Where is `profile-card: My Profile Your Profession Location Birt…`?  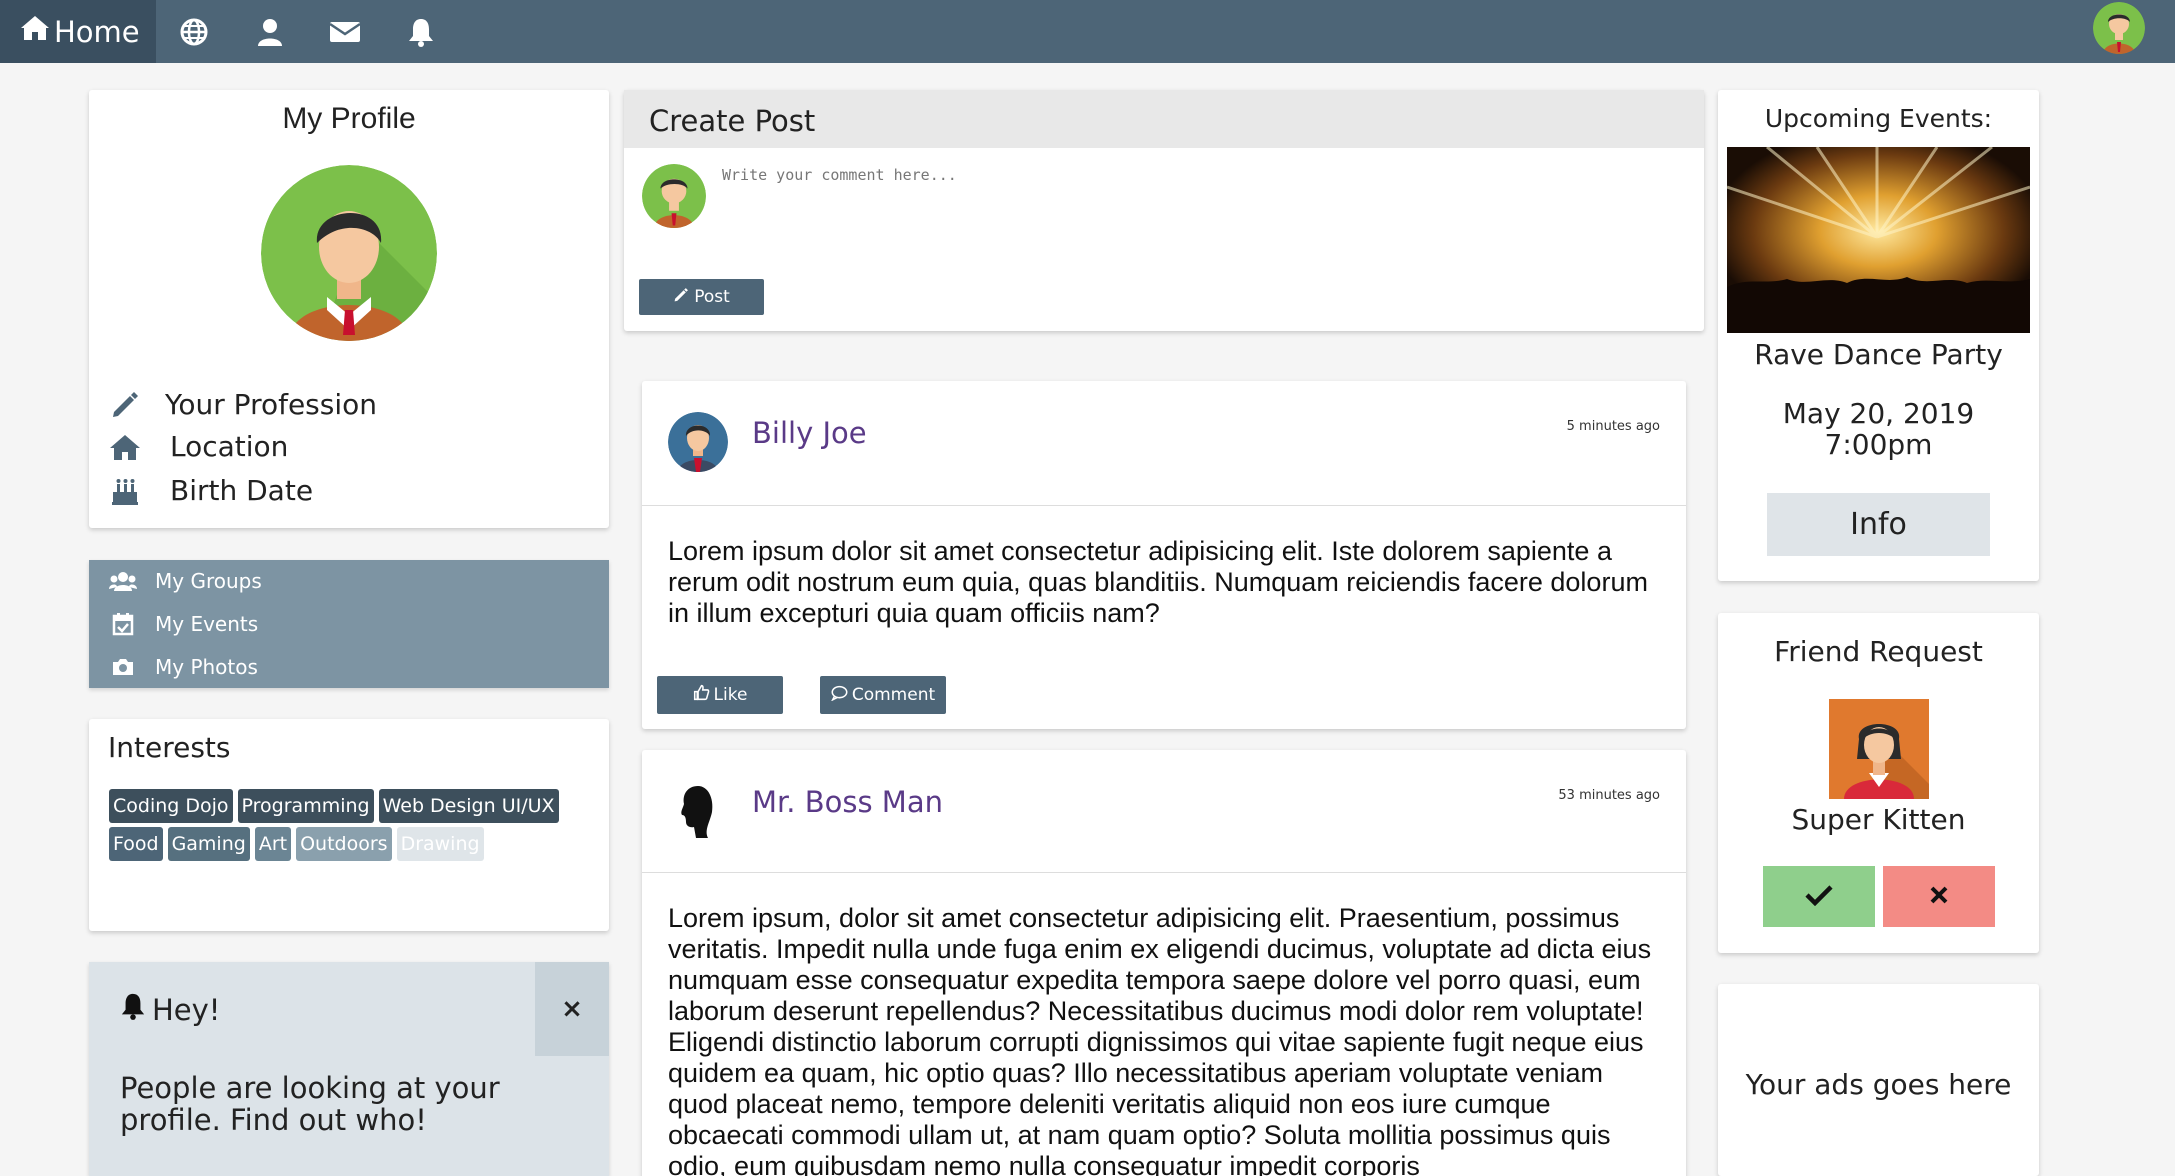
profile-card: My Profile Your Profession Location Birt… is located at coordinates (349, 309).